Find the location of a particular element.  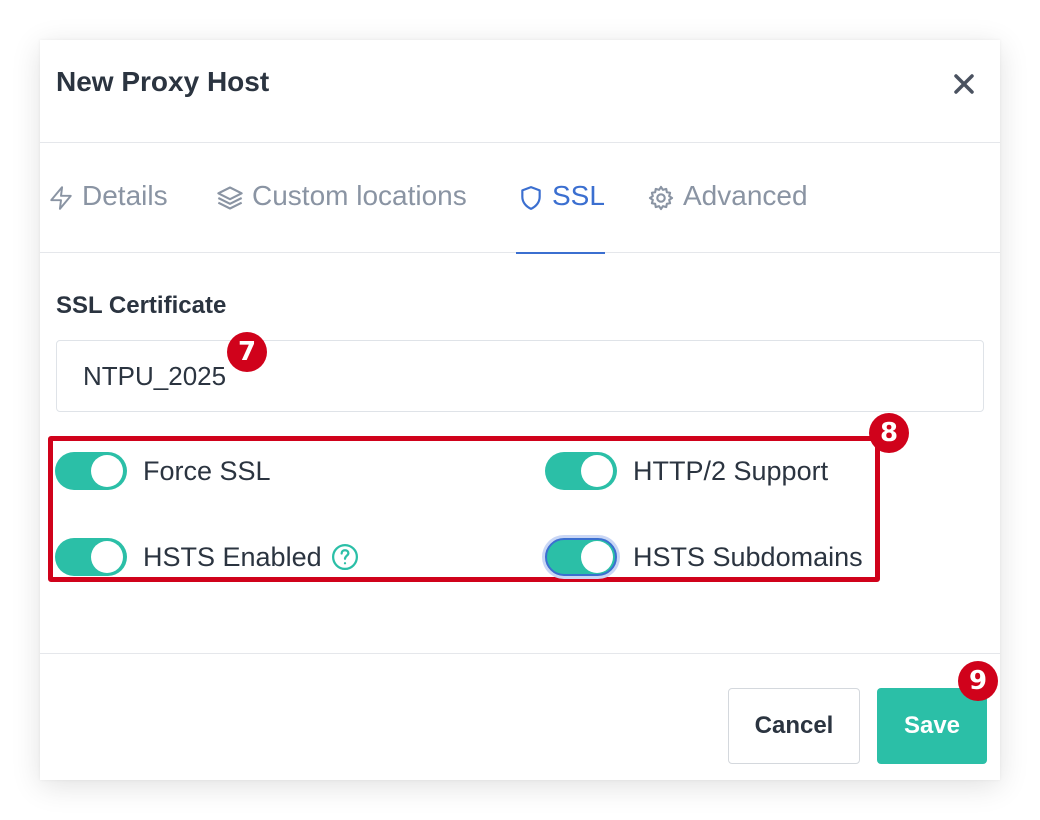

gear-icon is located at coordinates (665, 199).